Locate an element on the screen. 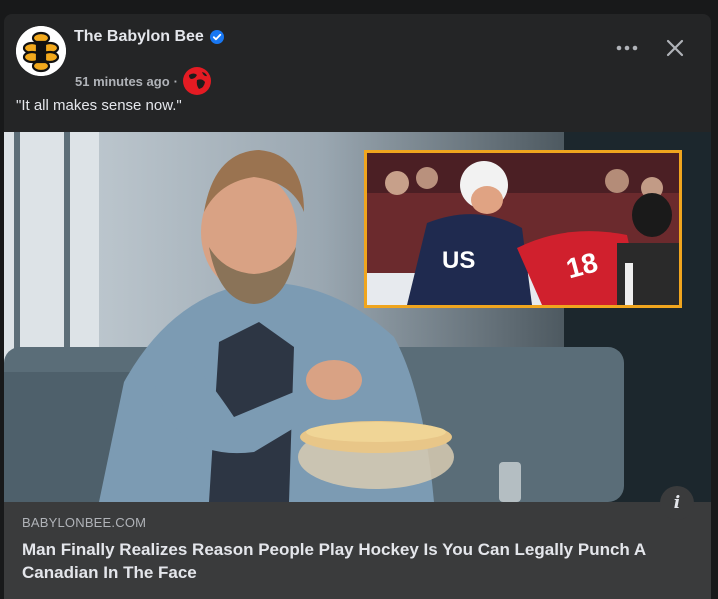 The width and height of the screenshot is (718, 599). link-domain: BABYLONBEE.COM is located at coordinates (84, 522).